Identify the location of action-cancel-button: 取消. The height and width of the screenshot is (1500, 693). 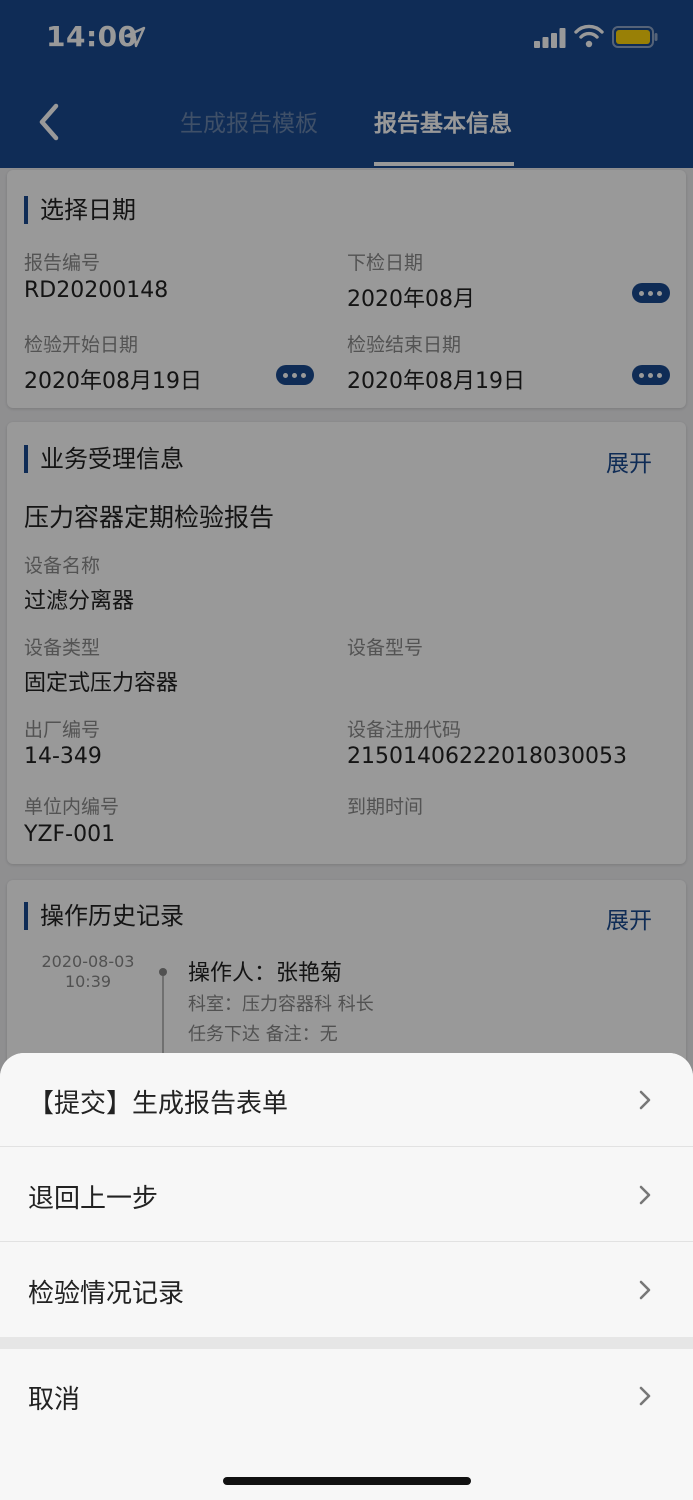
(346, 1396).